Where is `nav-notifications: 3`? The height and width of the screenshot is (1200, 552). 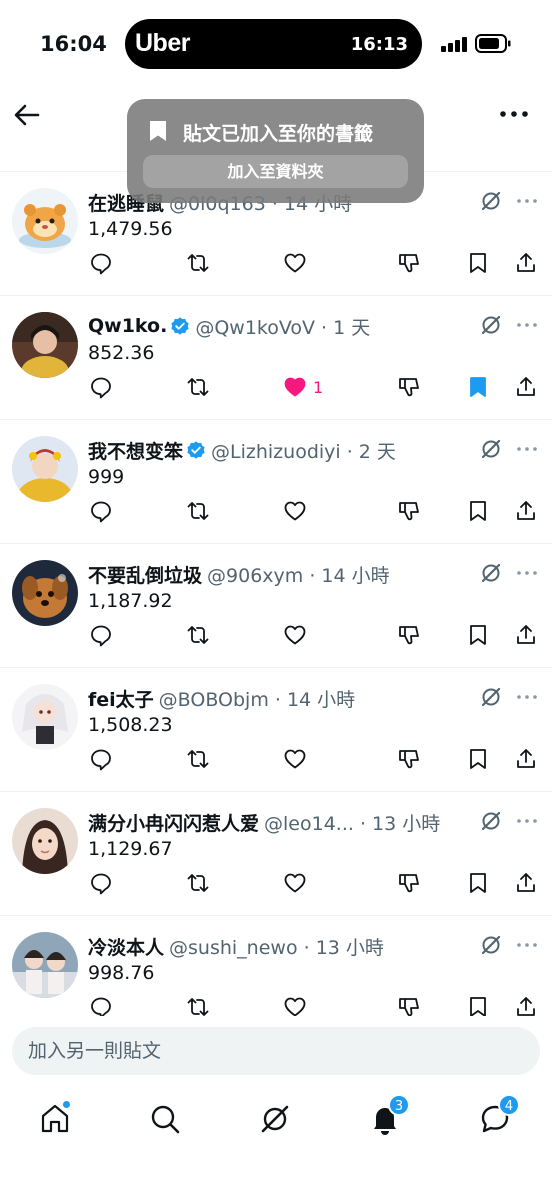
nav-notifications: 3 is located at coordinates (389, 1115).